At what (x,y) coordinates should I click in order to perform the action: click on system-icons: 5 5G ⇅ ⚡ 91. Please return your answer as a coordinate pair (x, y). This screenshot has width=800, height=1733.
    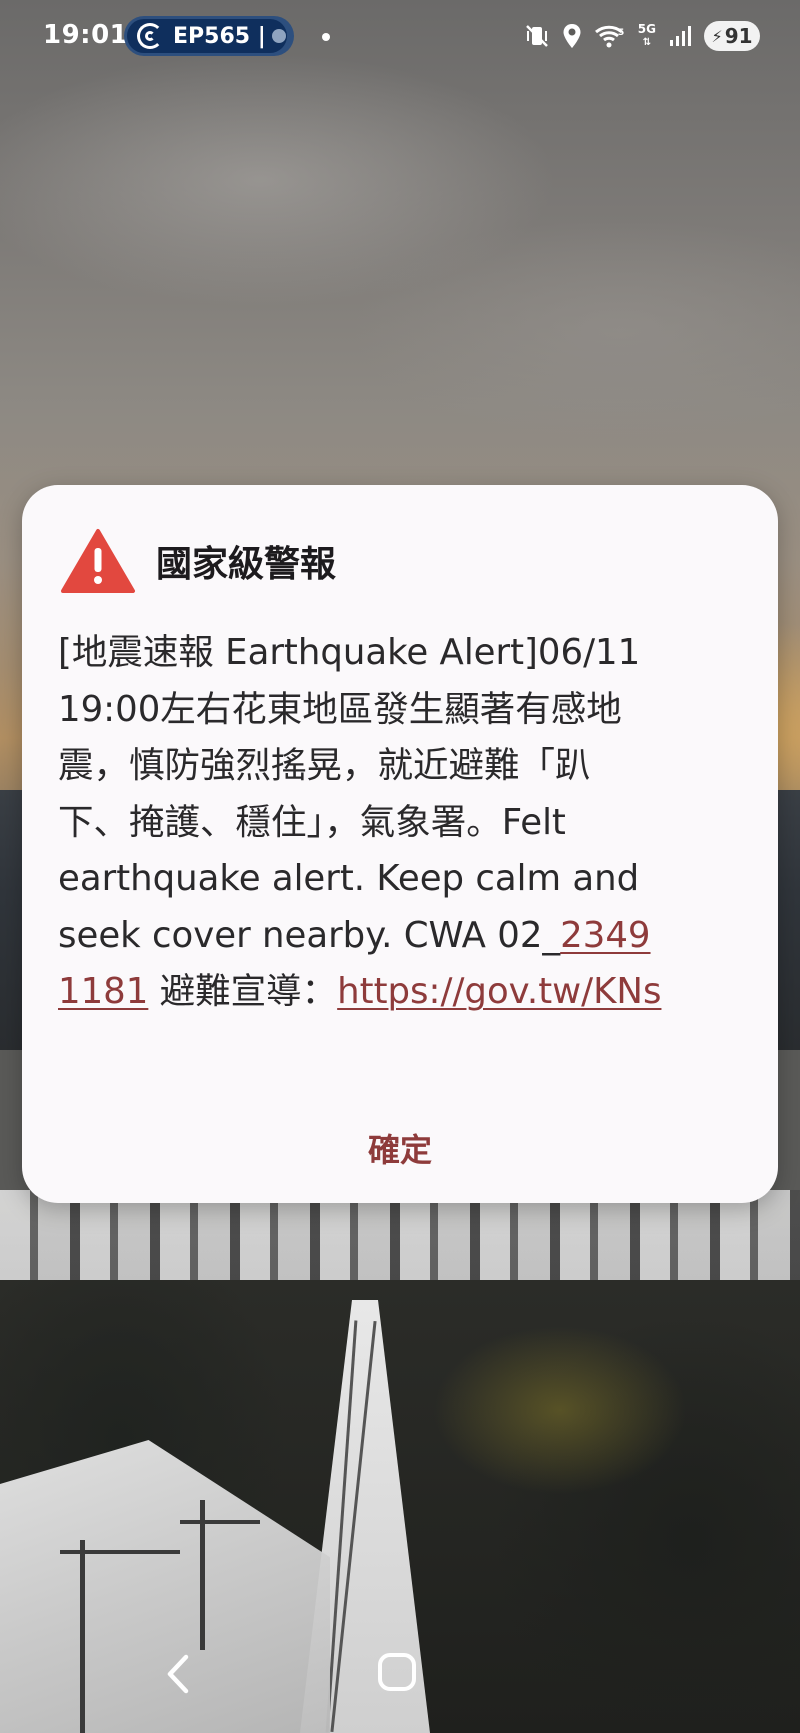
    Looking at the image, I should click on (642, 36).